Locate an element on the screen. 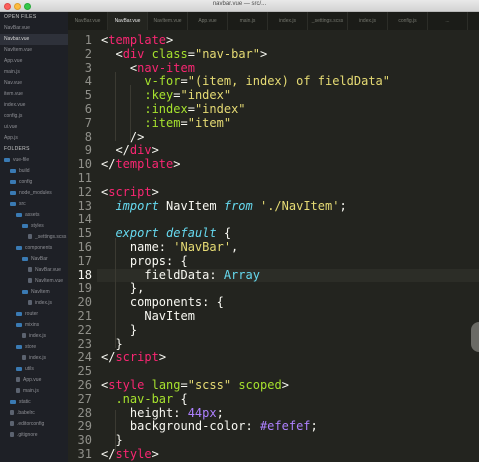  tree-folder: mixins is located at coordinates (34, 325).